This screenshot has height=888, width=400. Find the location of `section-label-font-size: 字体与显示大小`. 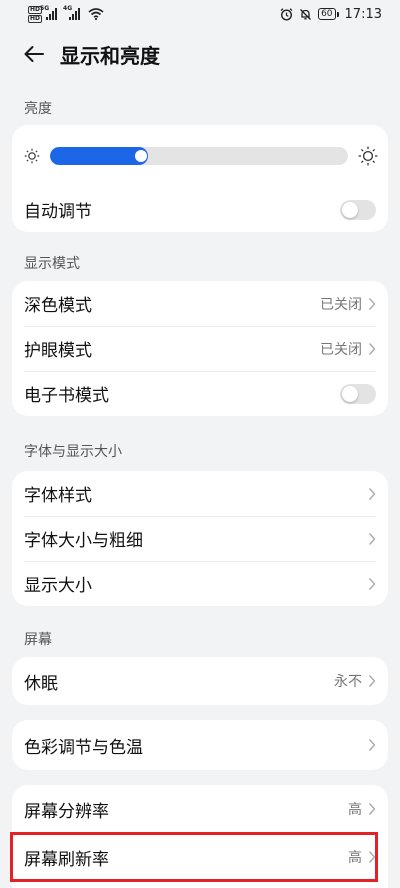

section-label-font-size: 字体与显示大小 is located at coordinates (73, 452).